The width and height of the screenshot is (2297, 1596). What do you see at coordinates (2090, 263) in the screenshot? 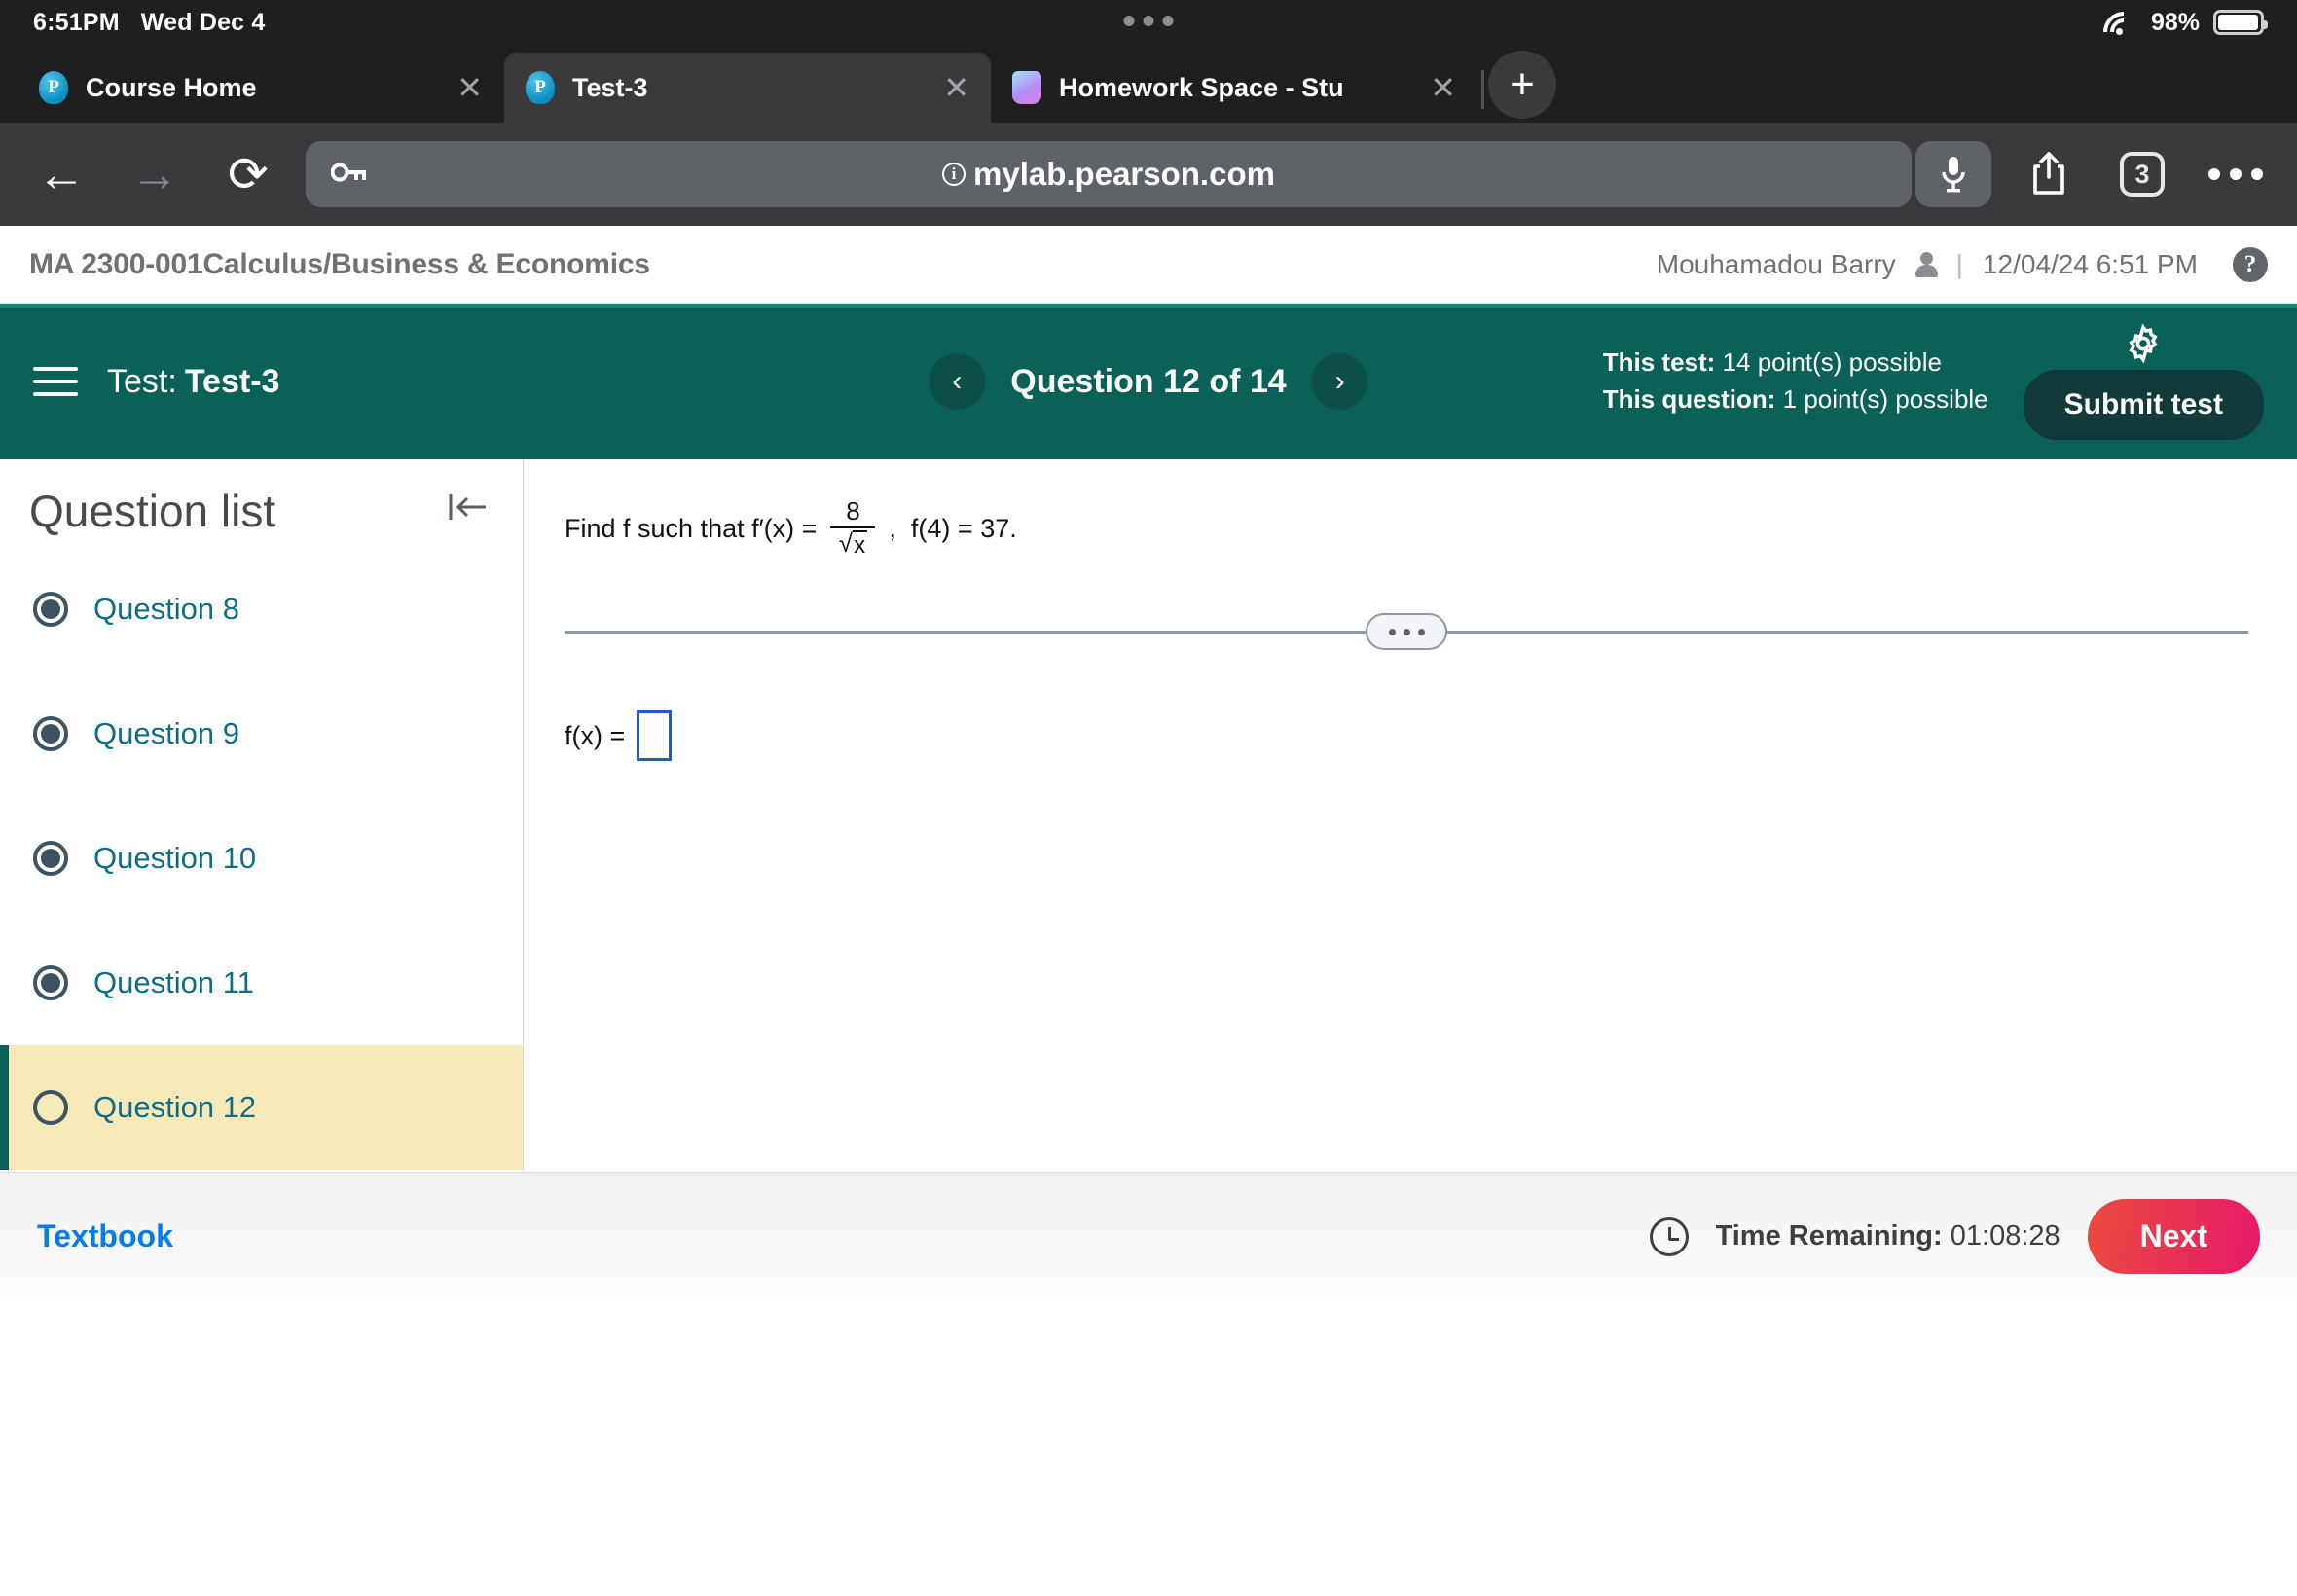
I see `header-datetime: 12/04/24 6:51 PM` at bounding box center [2090, 263].